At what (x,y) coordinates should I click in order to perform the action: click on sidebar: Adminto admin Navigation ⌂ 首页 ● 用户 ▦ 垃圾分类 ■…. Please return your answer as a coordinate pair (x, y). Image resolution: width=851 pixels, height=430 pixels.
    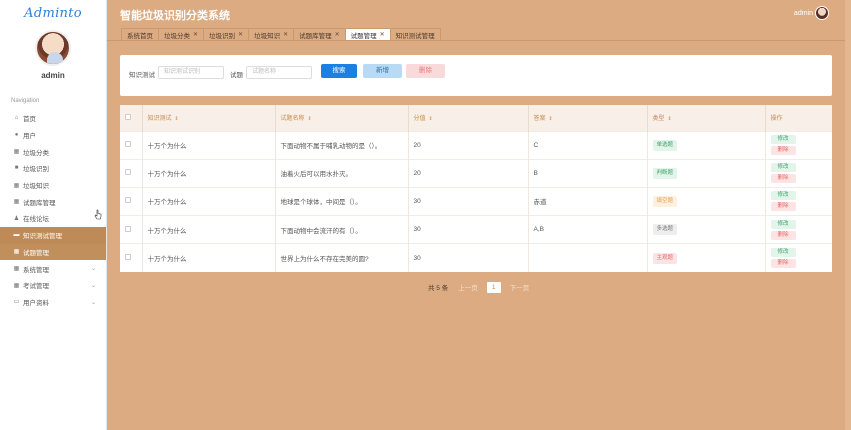
    Looking at the image, I should click on (53, 215).